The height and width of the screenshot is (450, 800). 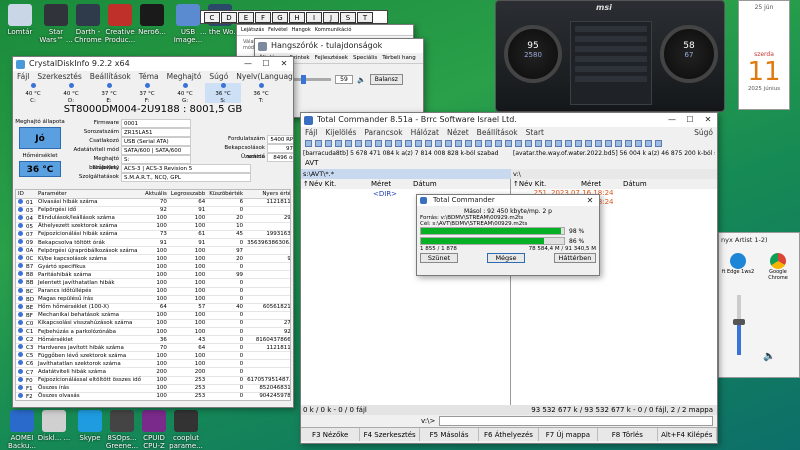 What do you see at coordinates (506, 258) in the screenshot?
I see `cancel-button: Mégse` at bounding box center [506, 258].